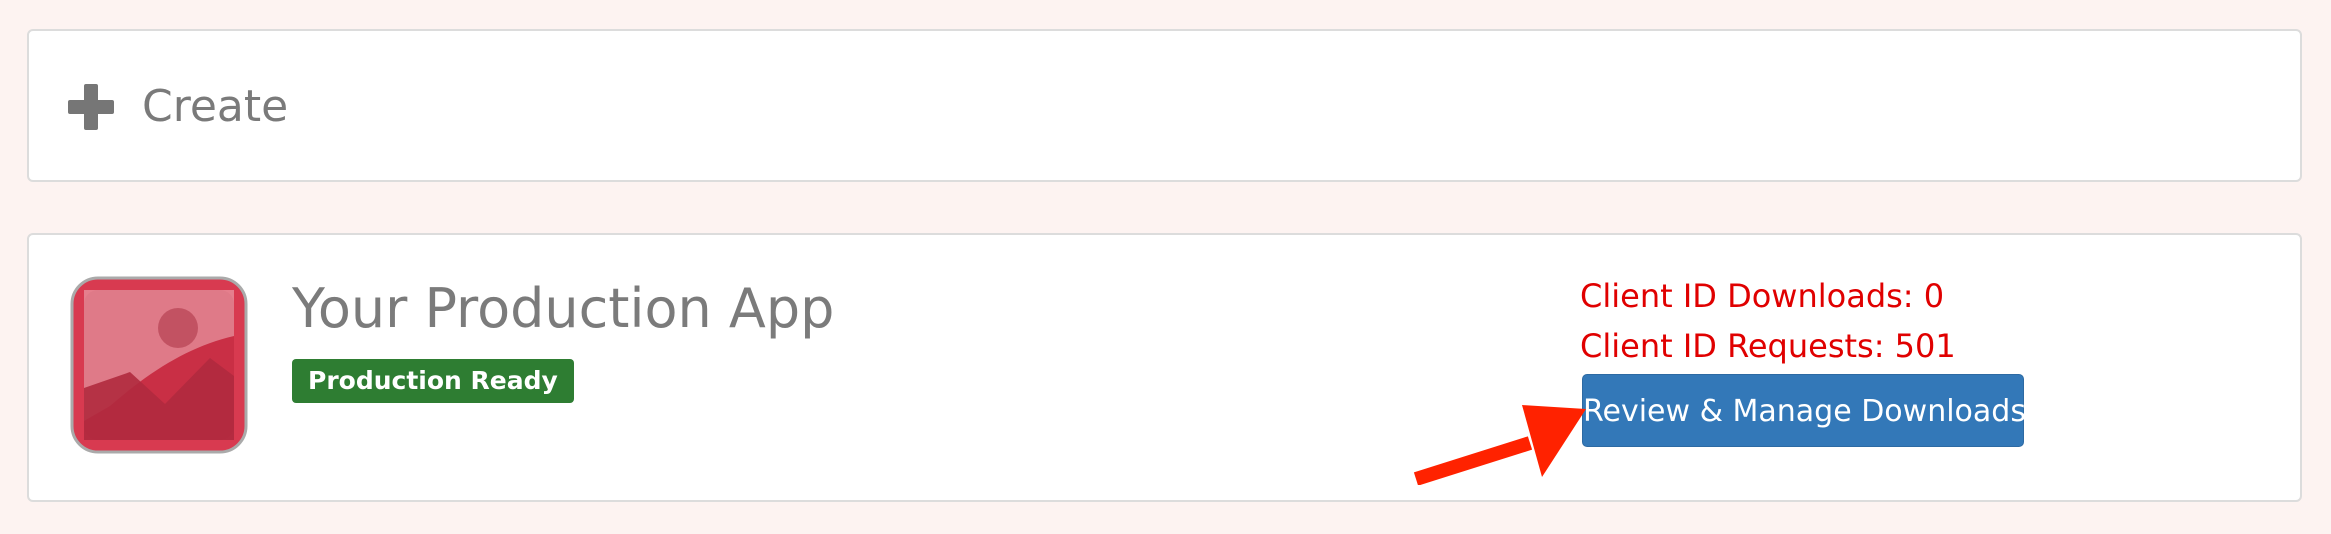  What do you see at coordinates (1804, 410) in the screenshot?
I see `review-manage-downloads-button: Review & Manage Downloads` at bounding box center [1804, 410].